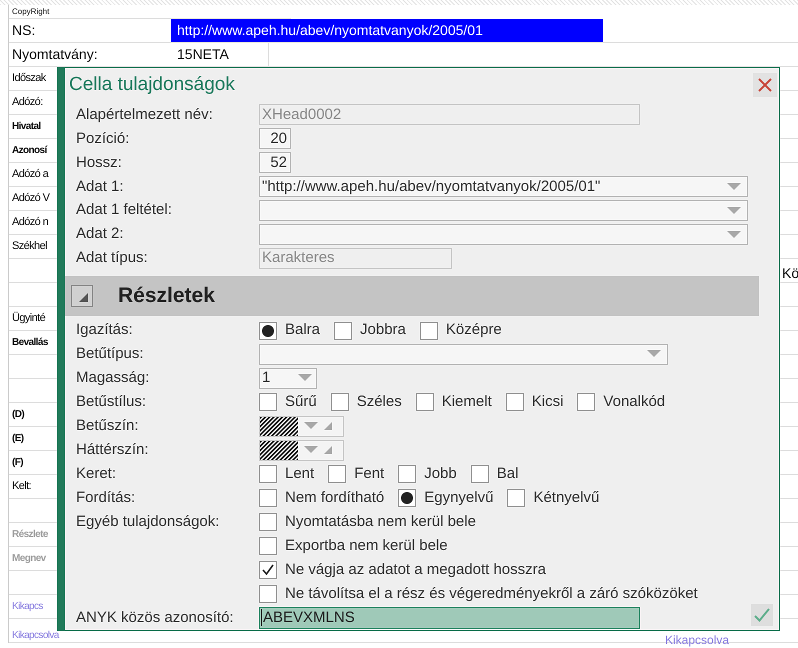 This screenshot has height=648, width=798. What do you see at coordinates (301, 402) in the screenshot?
I see `option-label: Sűrű` at bounding box center [301, 402].